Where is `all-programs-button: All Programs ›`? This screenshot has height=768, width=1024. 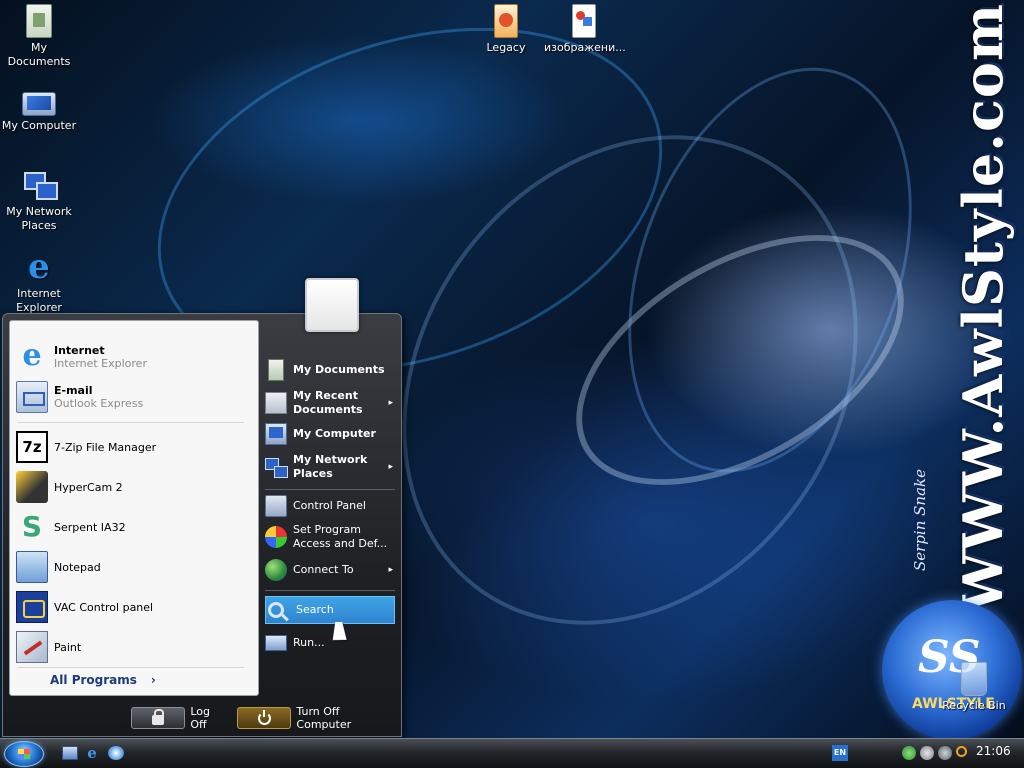
all-programs-button: All Programs › is located at coordinates (103, 680).